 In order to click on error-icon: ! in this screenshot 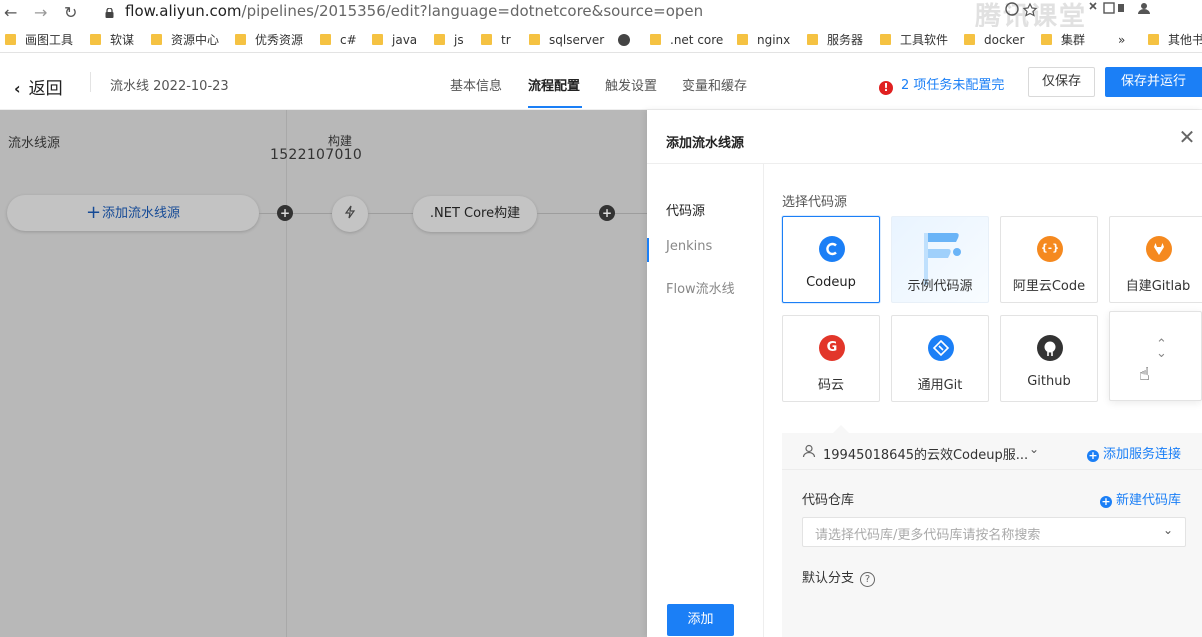, I will do `click(886, 88)`.